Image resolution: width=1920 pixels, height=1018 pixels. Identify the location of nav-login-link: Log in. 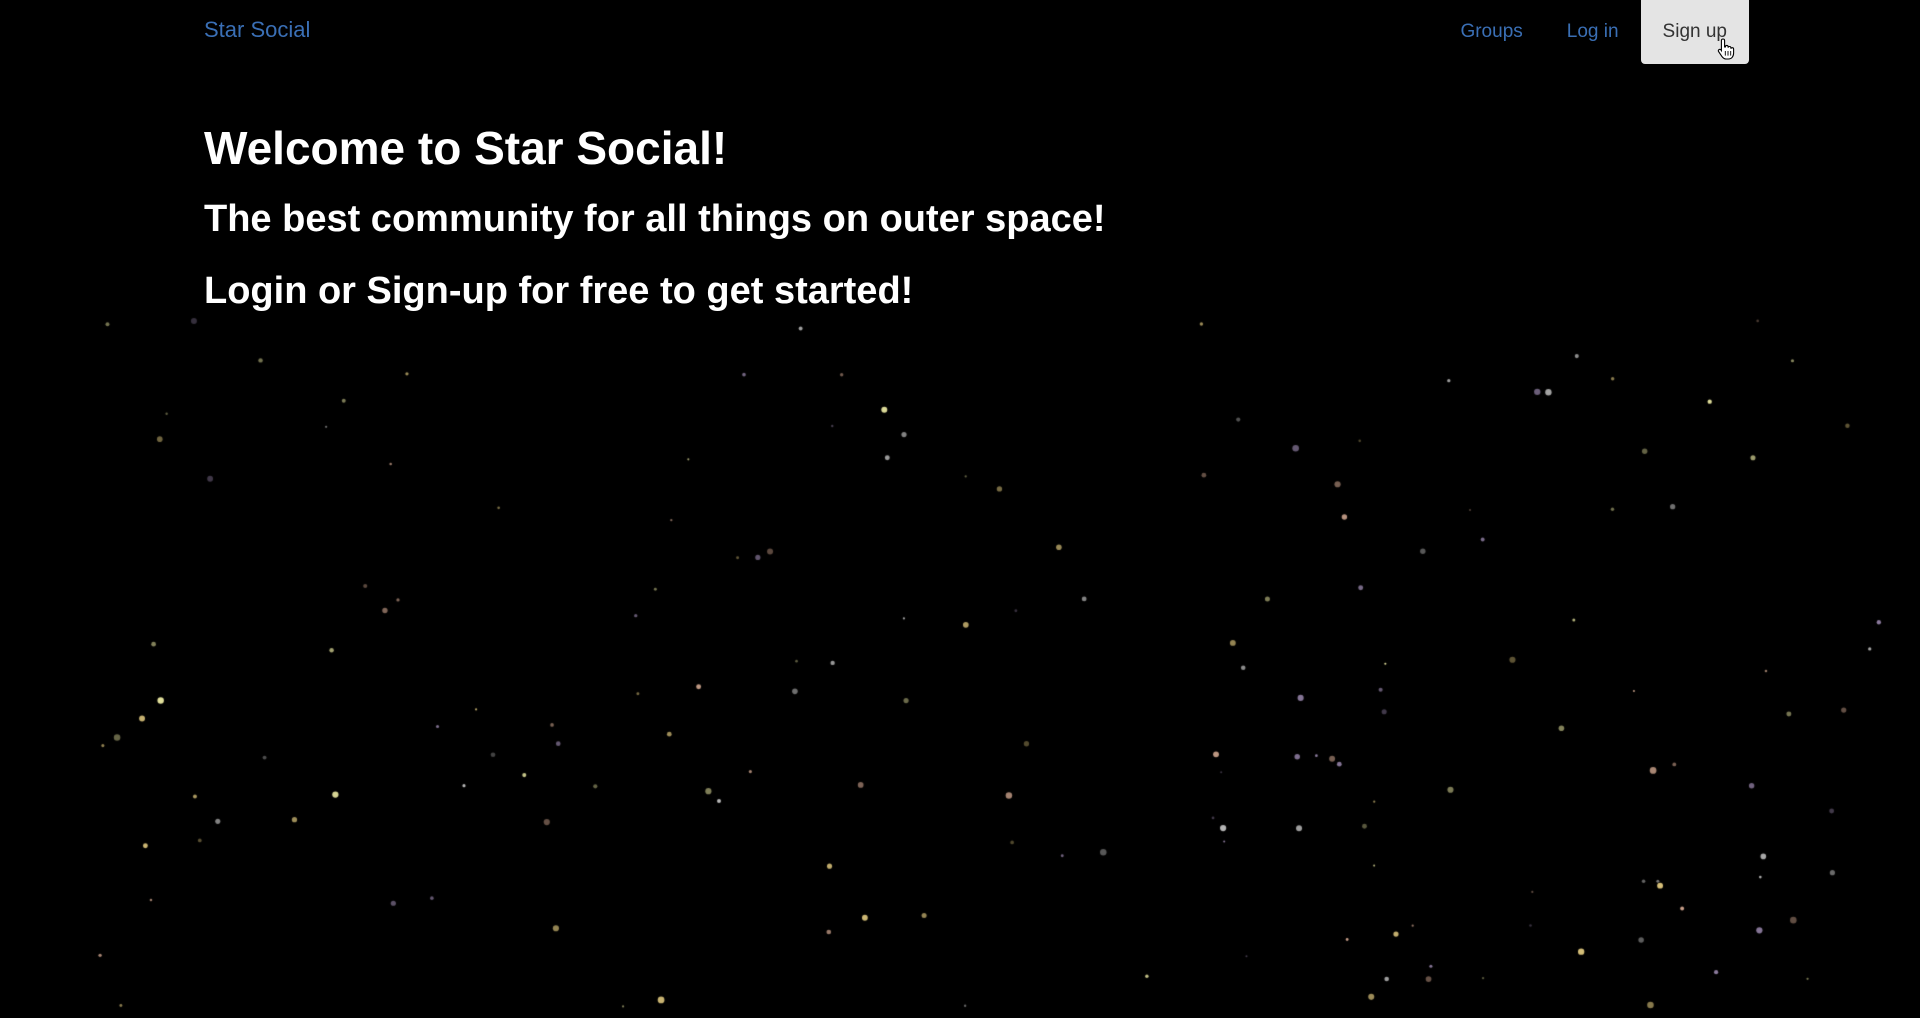
(1593, 32).